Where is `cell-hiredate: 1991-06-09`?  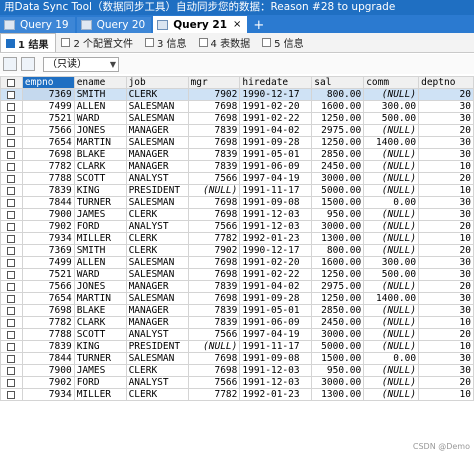
cell-hiredate: 1991-06-09 is located at coordinates (276, 322).